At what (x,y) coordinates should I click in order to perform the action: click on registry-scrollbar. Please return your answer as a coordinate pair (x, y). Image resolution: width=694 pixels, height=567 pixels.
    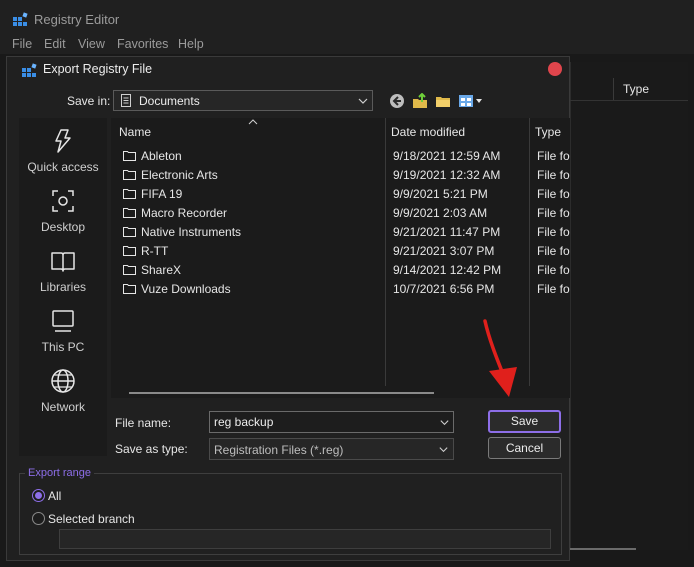
    Looking at the image, I should click on (603, 549).